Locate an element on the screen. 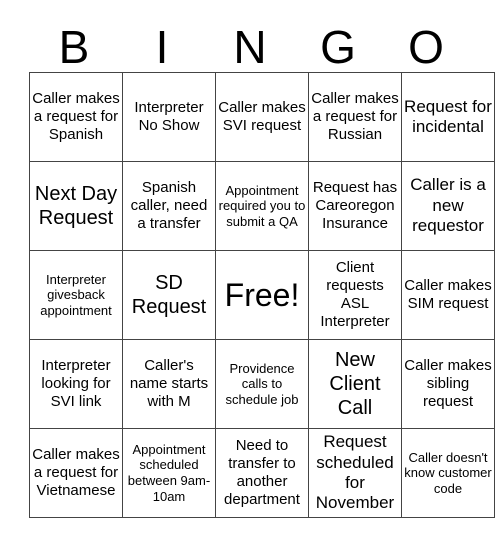 This screenshot has width=500, height=544. header-letter-o: O is located at coordinates (426, 47).